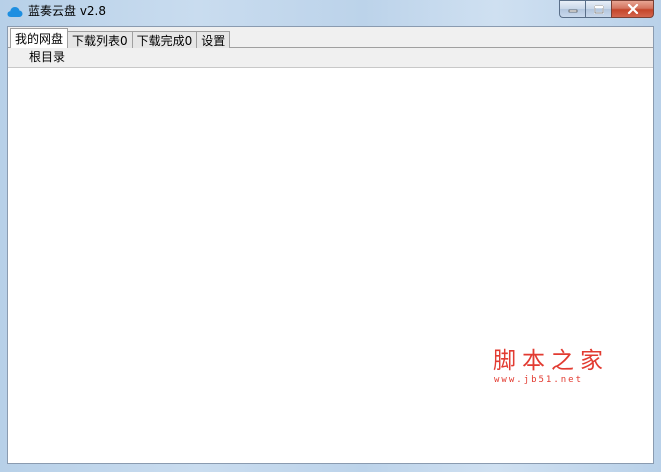 The height and width of the screenshot is (472, 661). I want to click on tab-download-complete: 下载完成0, so click(164, 39).